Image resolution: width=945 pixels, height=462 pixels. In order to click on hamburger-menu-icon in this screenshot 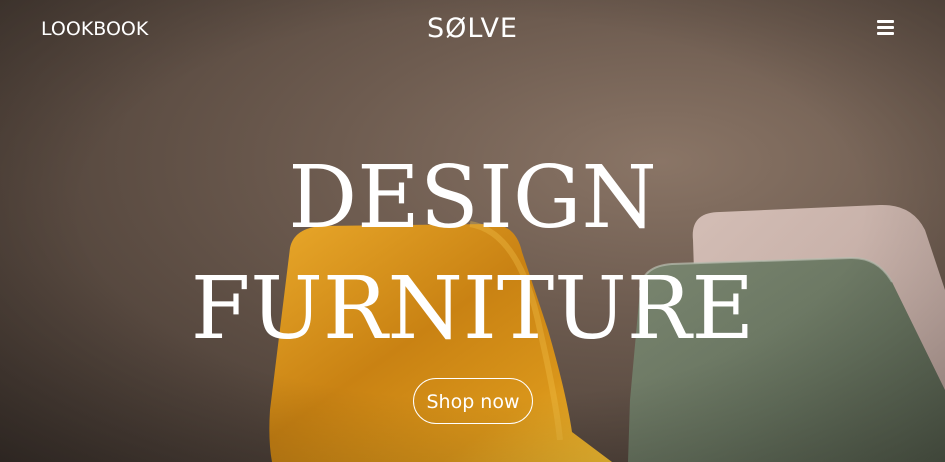, I will do `click(886, 28)`.